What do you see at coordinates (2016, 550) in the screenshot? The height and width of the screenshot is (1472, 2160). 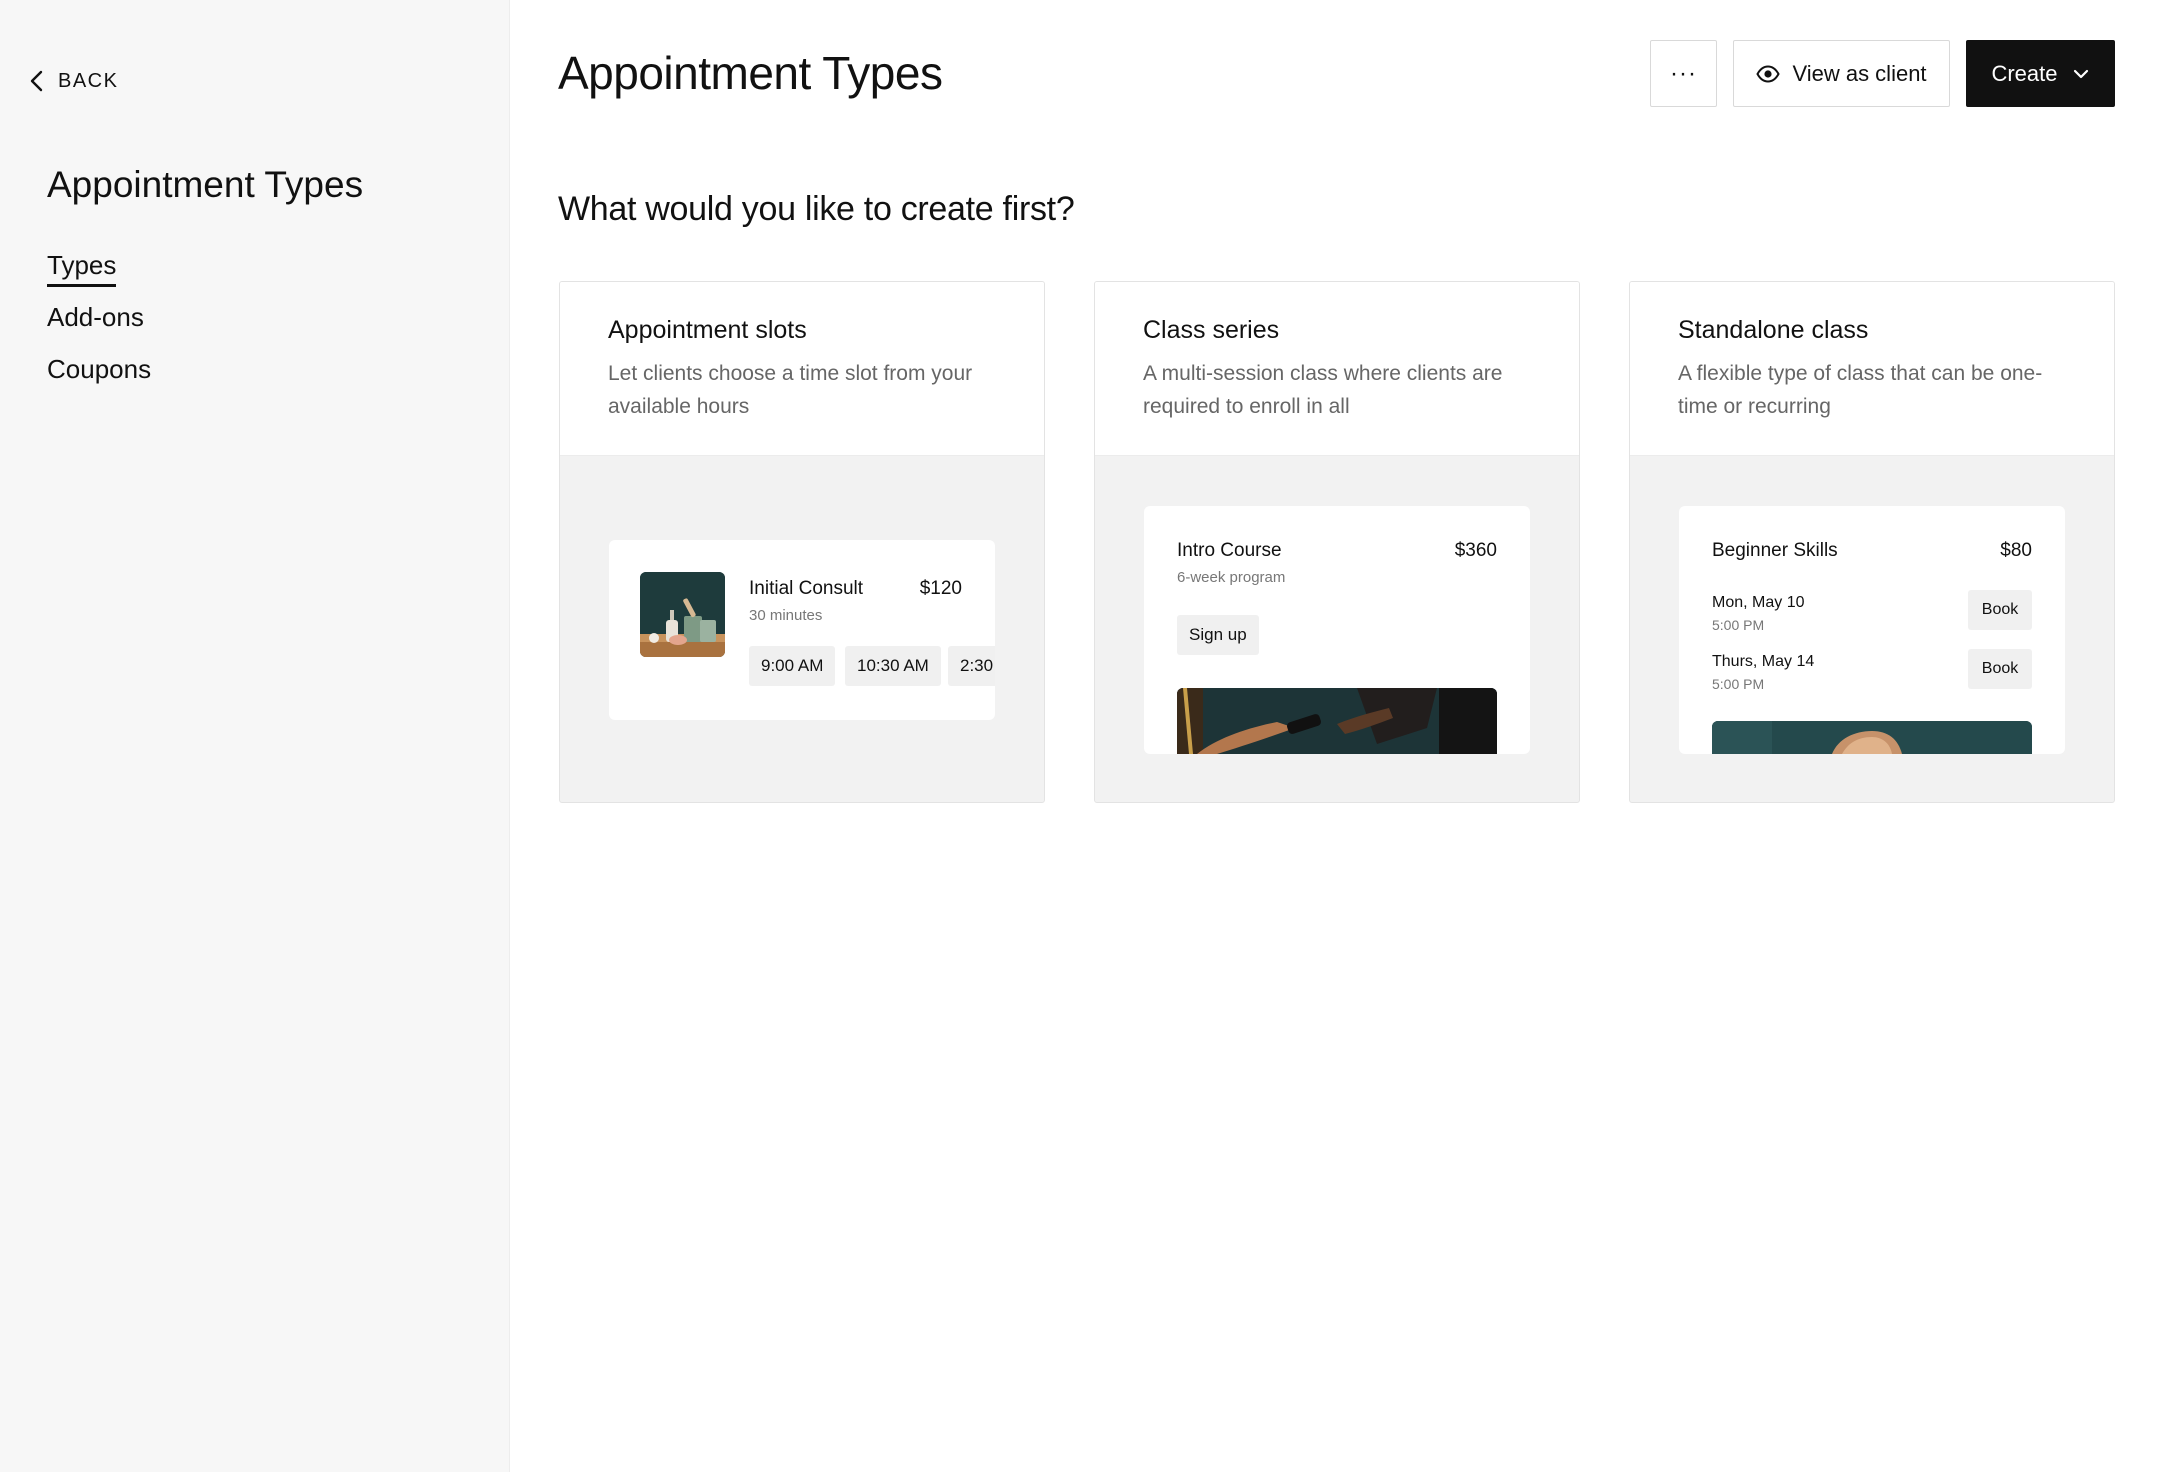 I see `preview-price: $80` at bounding box center [2016, 550].